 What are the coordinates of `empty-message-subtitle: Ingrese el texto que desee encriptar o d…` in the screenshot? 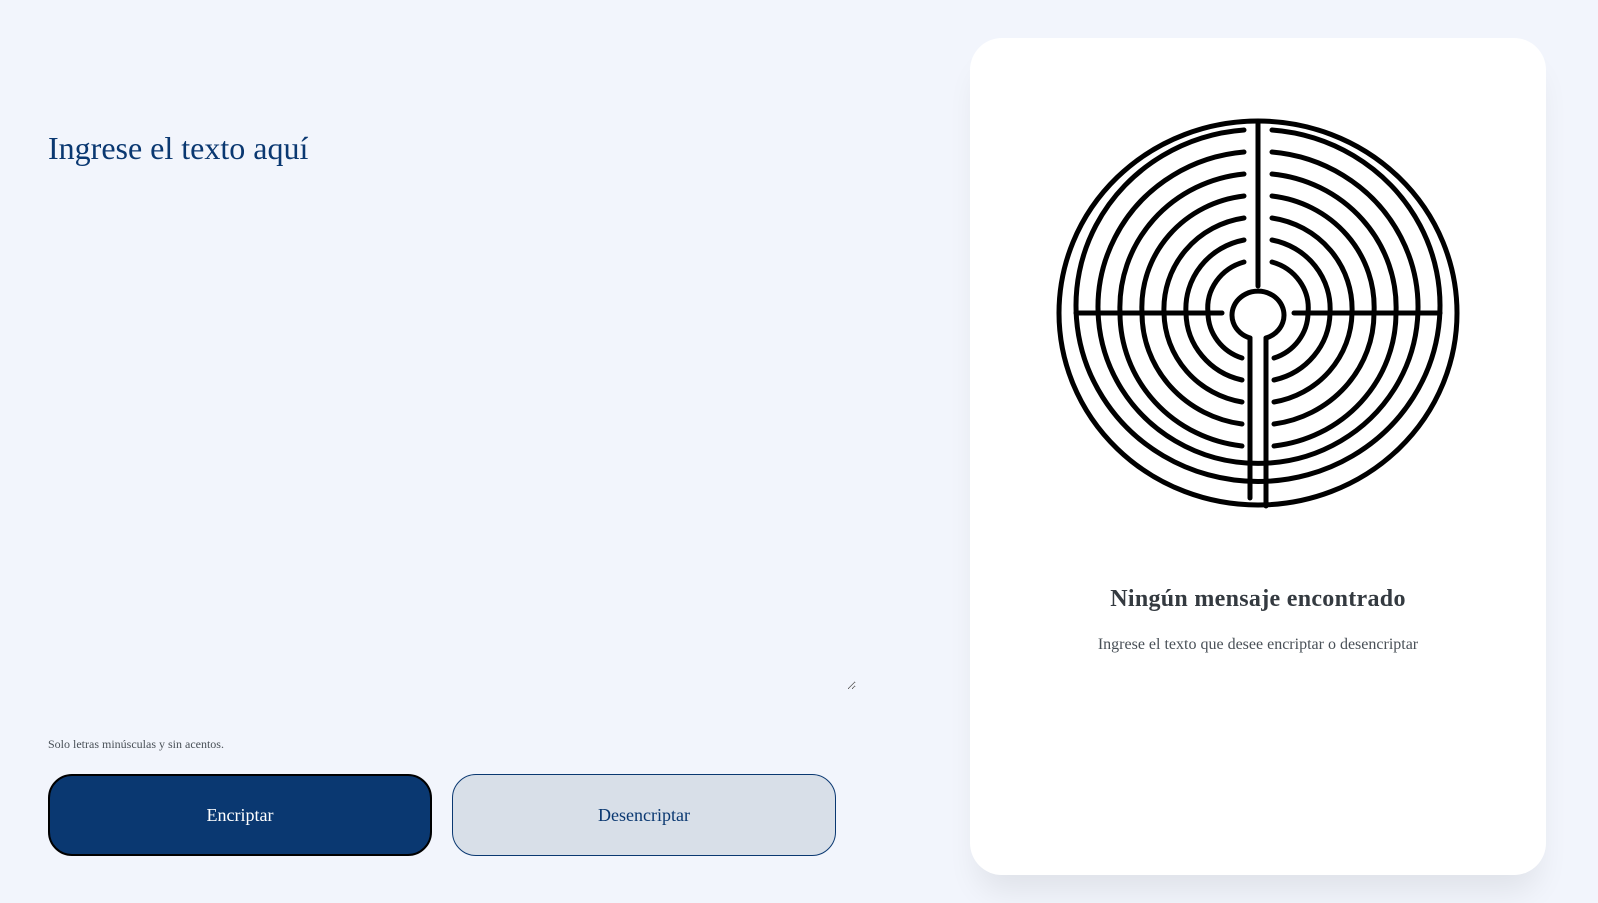 It's located at (1258, 644).